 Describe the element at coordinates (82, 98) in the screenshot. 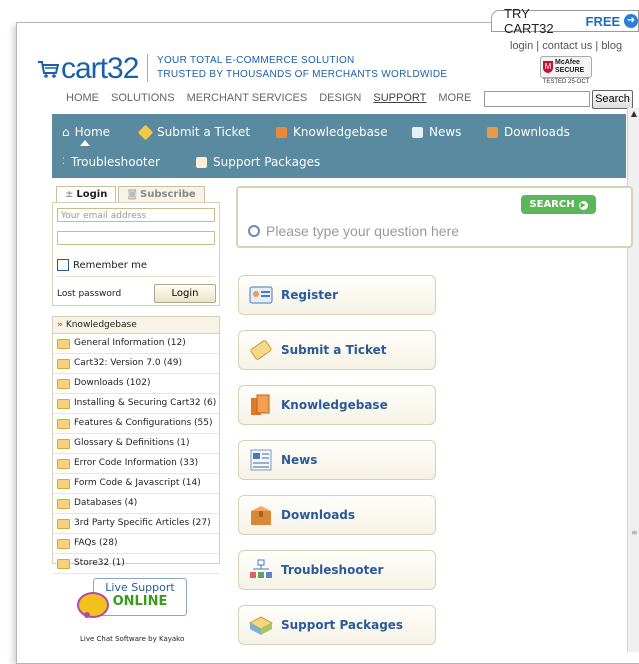

I see `nav-home: HOME` at that location.